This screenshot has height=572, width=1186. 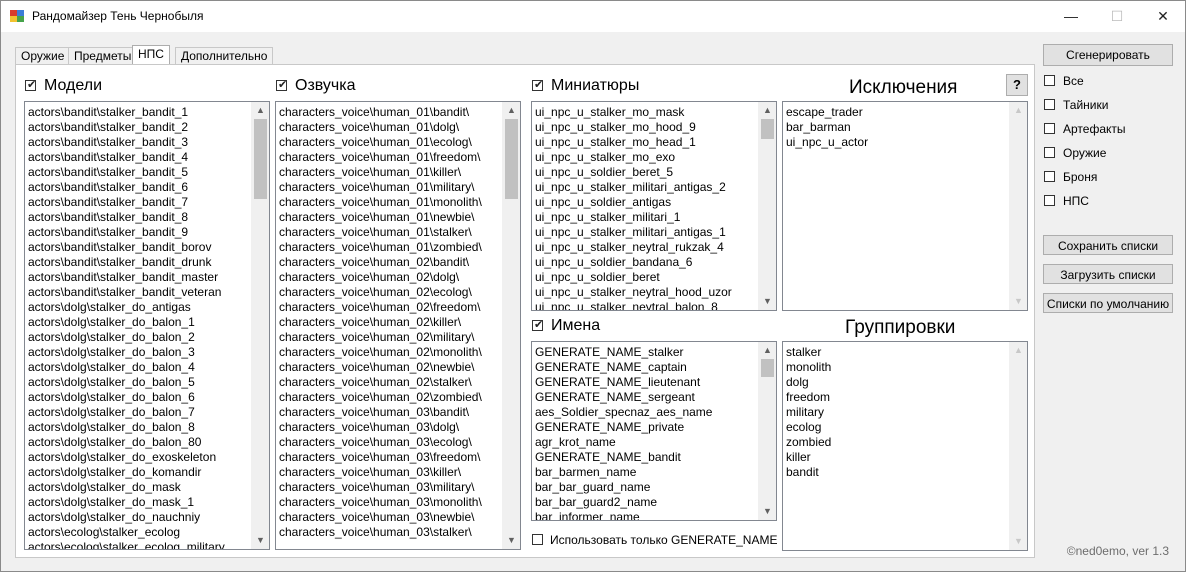 I want to click on list-item: characters_voice\human_03\stalker\, so click(x=390, y=532).